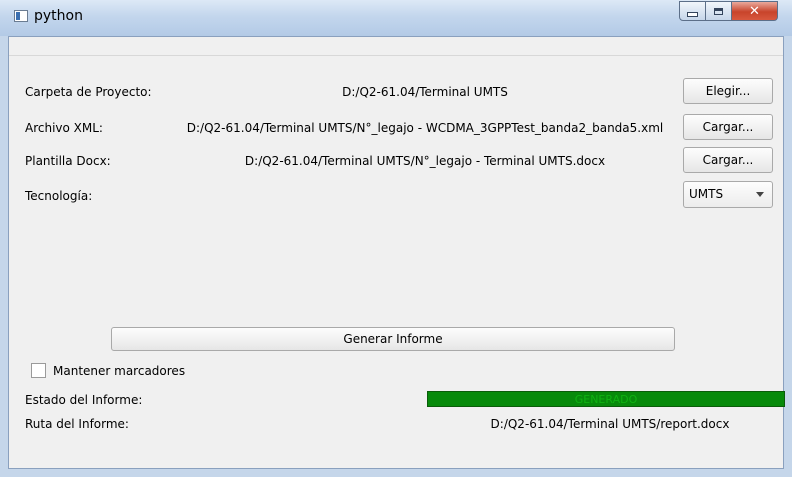  What do you see at coordinates (38, 370) in the screenshot?
I see `keep-markers-checkbox` at bounding box center [38, 370].